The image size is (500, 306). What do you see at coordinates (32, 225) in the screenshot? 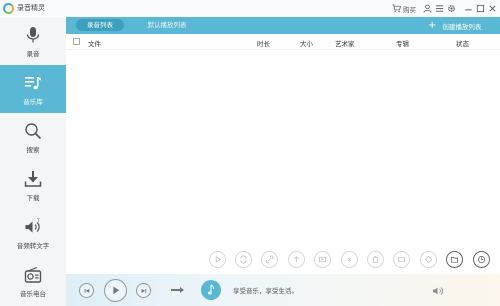
I see `speaker-text-icon: T` at bounding box center [32, 225].